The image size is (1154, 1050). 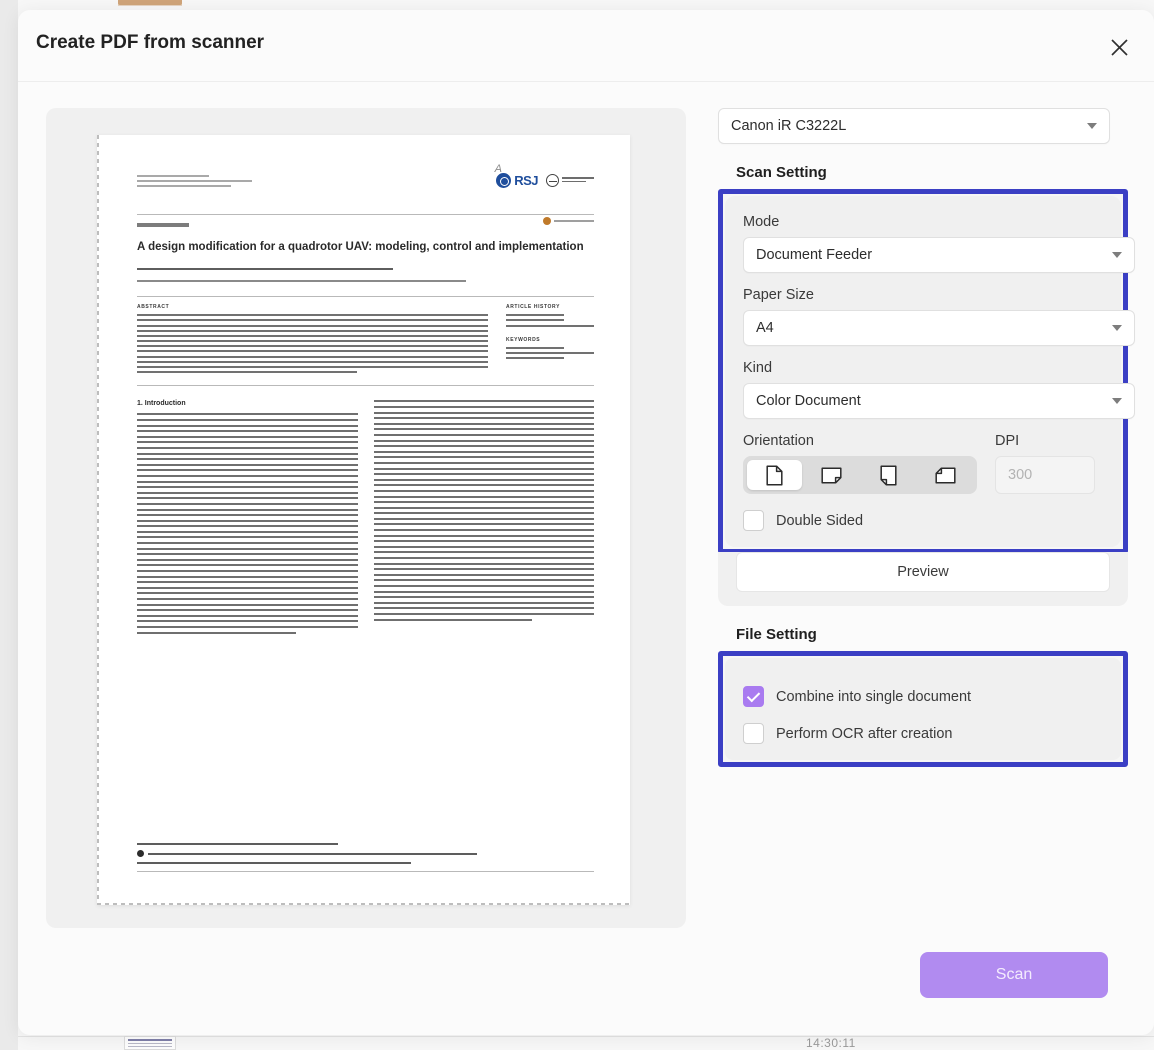 What do you see at coordinates (533, 307) in the screenshot?
I see `article-history-label: ARTICLE HISTORY` at bounding box center [533, 307].